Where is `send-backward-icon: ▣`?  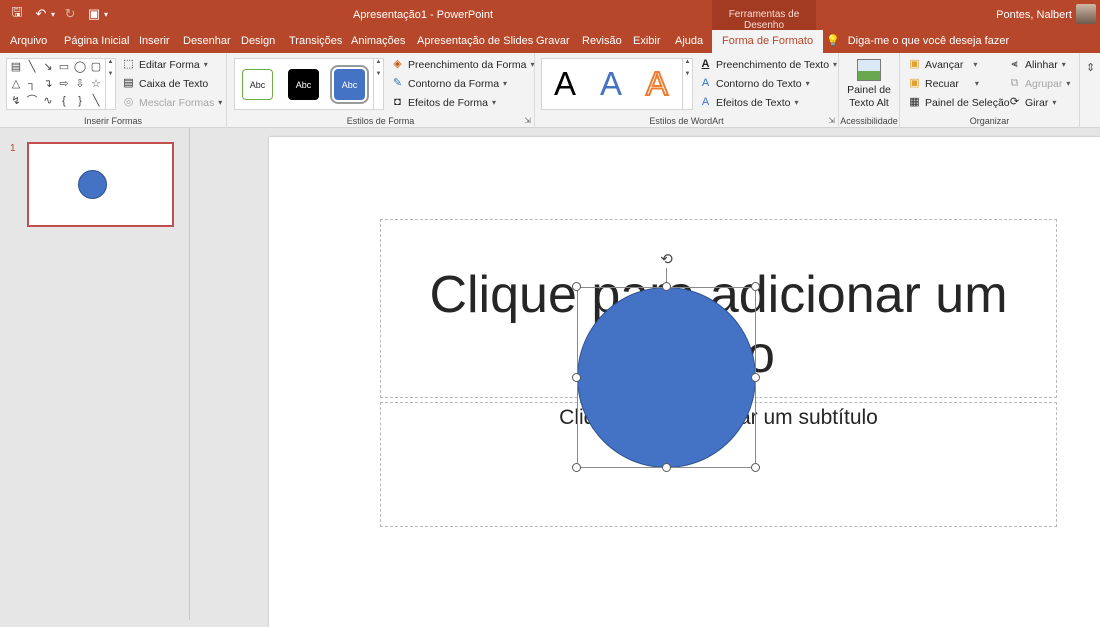
send-backward-icon: ▣ is located at coordinates (914, 83).